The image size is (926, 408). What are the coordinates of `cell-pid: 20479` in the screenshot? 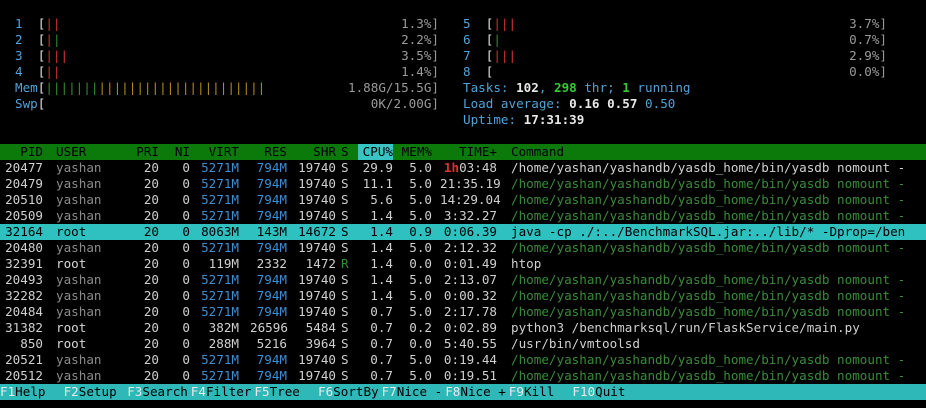 It's located at (24, 183).